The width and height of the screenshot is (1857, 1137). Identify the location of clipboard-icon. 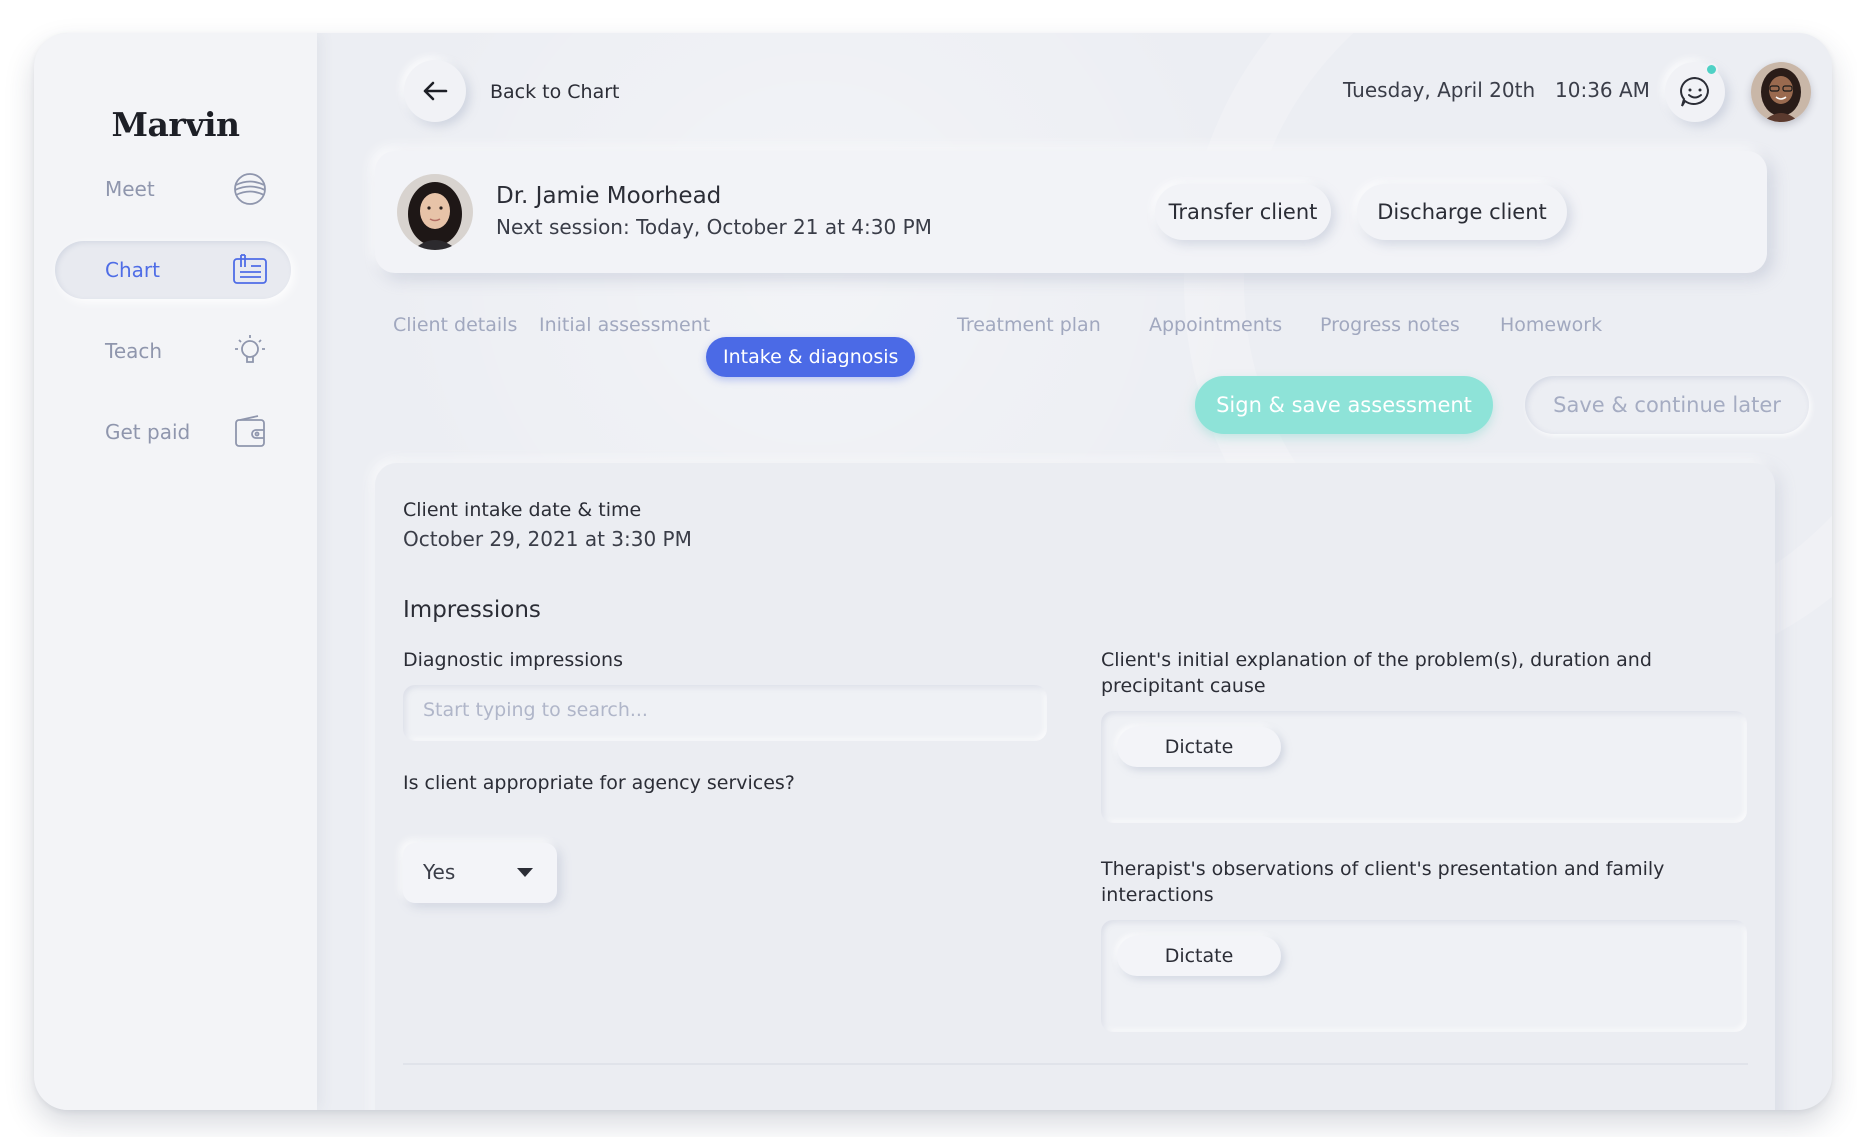
(250, 270).